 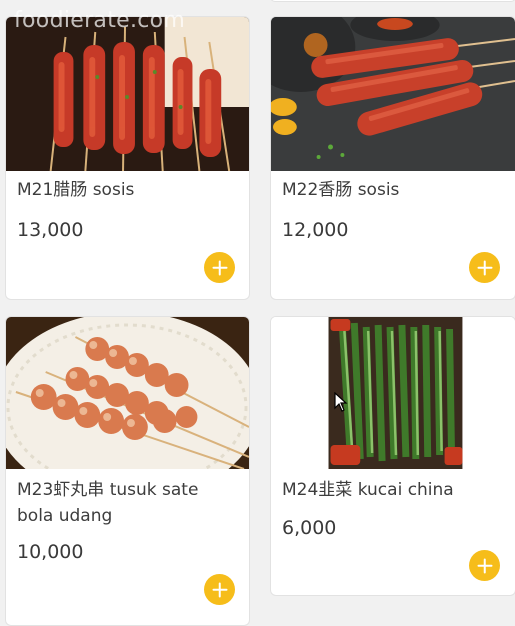 What do you see at coordinates (368, 490) in the screenshot?
I see `item-name: M24韭菜 kucai china` at bounding box center [368, 490].